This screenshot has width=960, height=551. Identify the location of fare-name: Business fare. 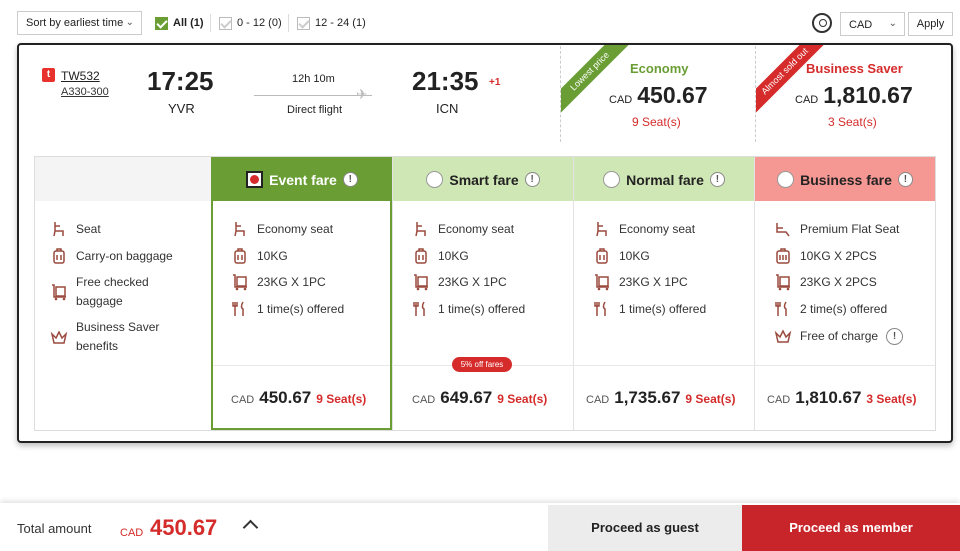
(846, 179).